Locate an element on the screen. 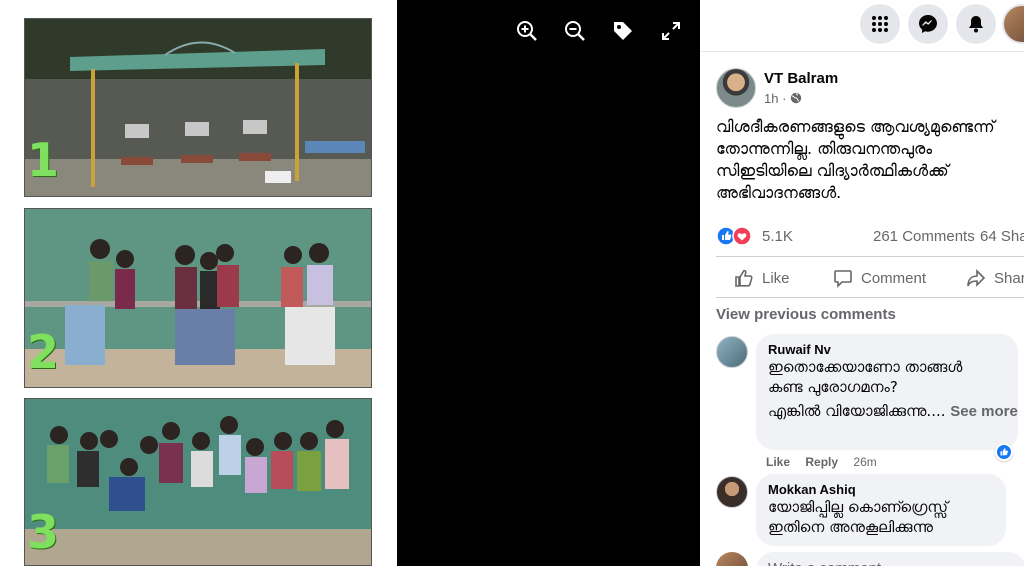 This screenshot has width=1024, height=566. menu-button is located at coordinates (880, 24).